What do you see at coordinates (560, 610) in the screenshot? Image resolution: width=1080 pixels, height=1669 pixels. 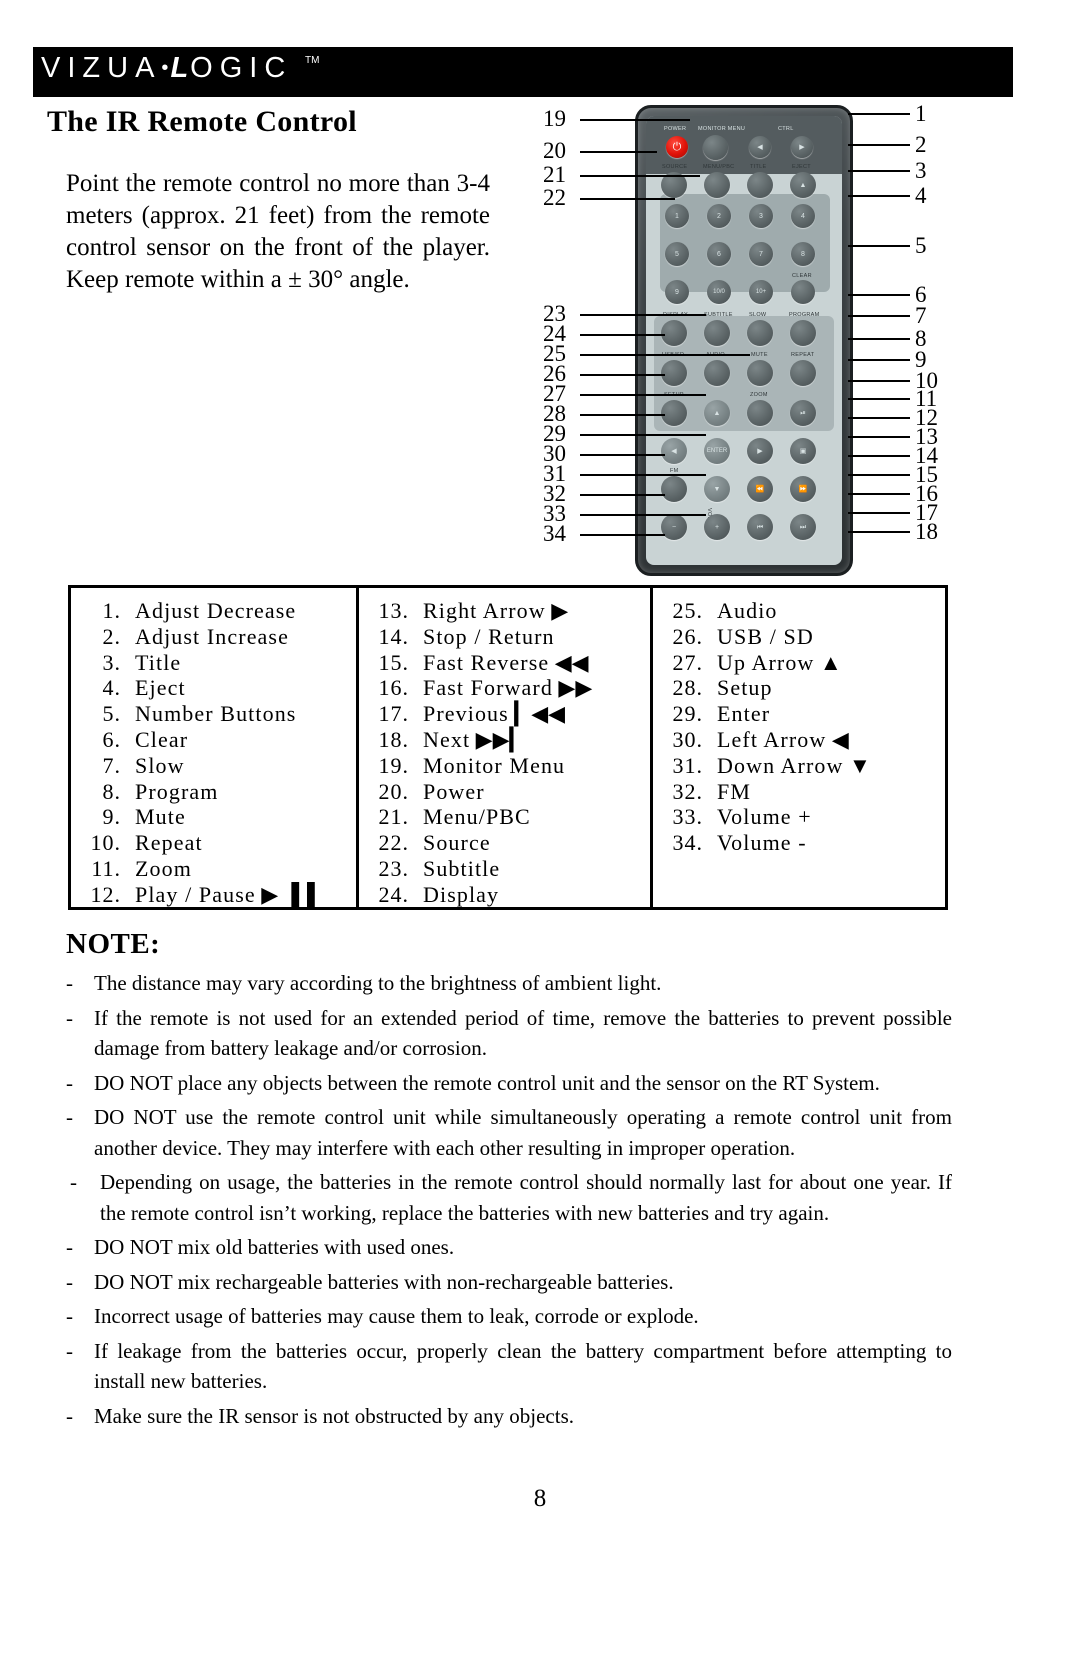 I see `right-arrow-icon: ▶` at bounding box center [560, 610].